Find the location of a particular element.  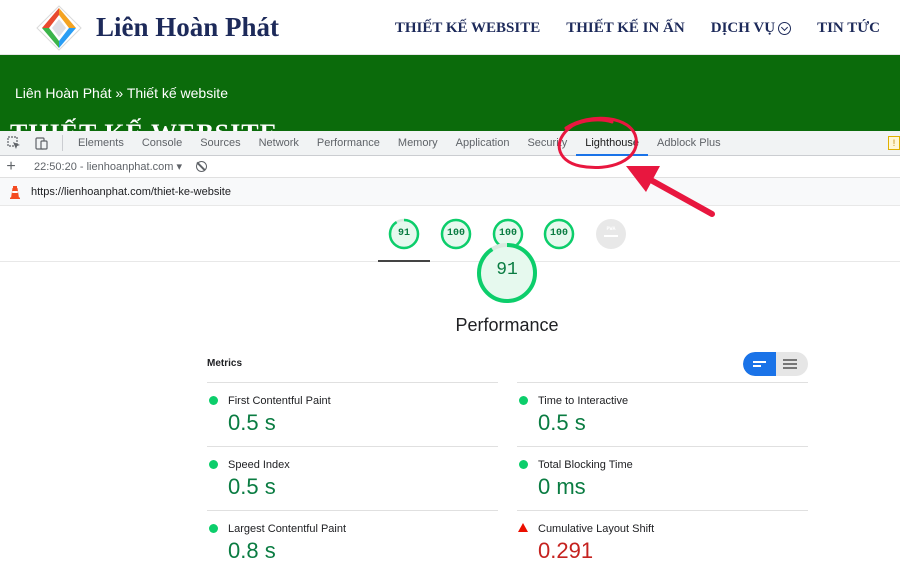

metric-cumulative-layout-shift: Cumulative Layout Shift 0.291 is located at coordinates (662, 541).